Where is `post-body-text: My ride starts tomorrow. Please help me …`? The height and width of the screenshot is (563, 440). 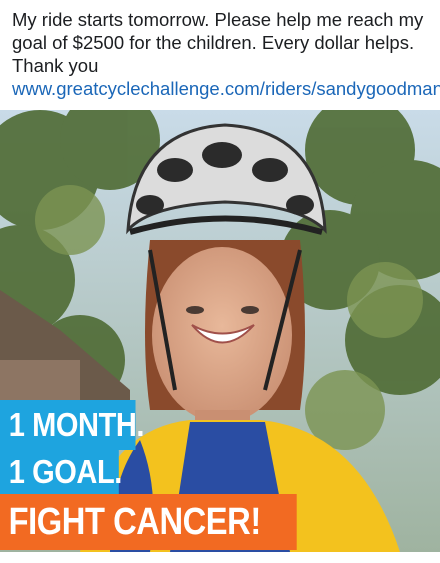
post-body-text: My ride starts tomorrow. Please help me … is located at coordinates (218, 42).